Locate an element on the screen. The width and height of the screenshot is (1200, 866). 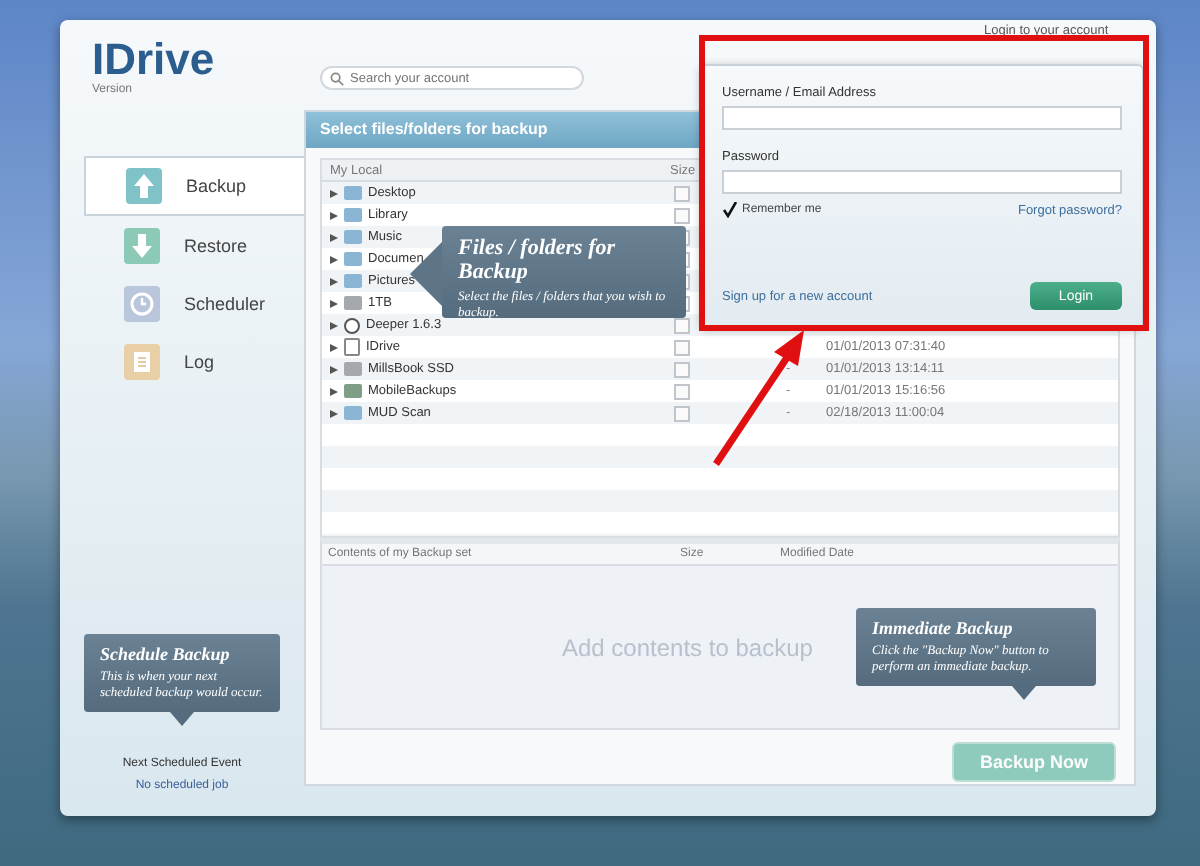
blank-file-icon is located at coordinates (352, 347).